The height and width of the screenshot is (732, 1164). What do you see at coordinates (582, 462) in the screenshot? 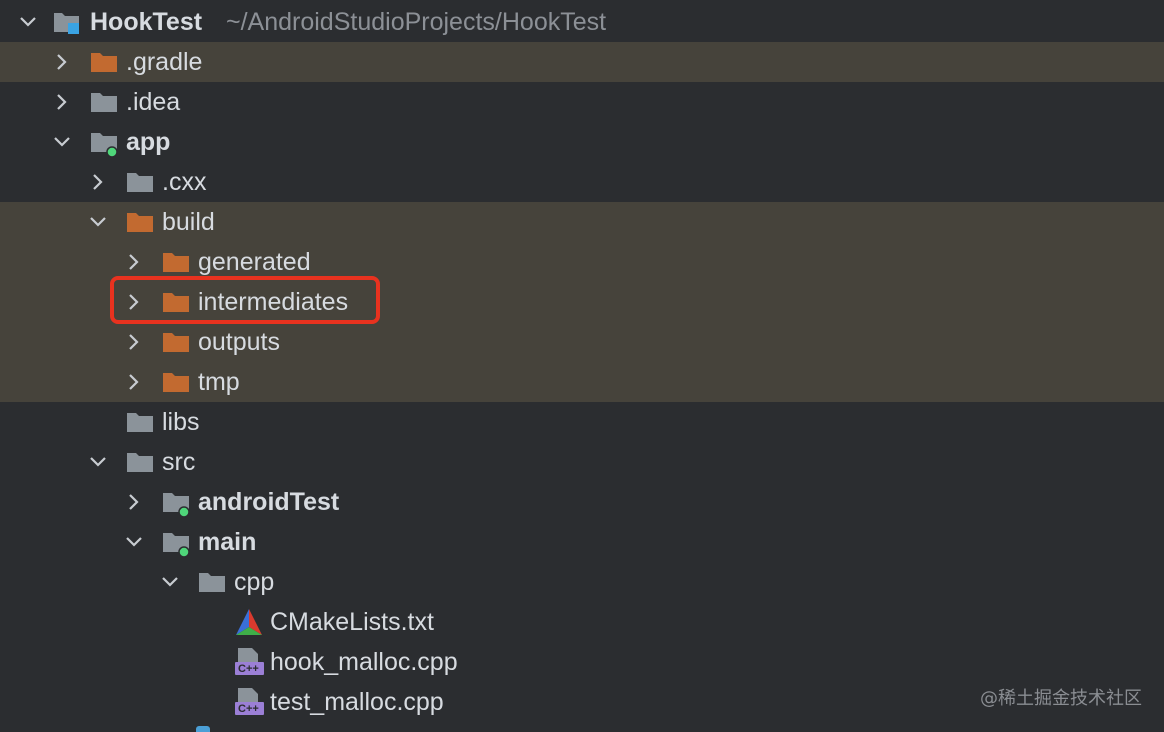
I see `tree-row-src: src` at bounding box center [582, 462].